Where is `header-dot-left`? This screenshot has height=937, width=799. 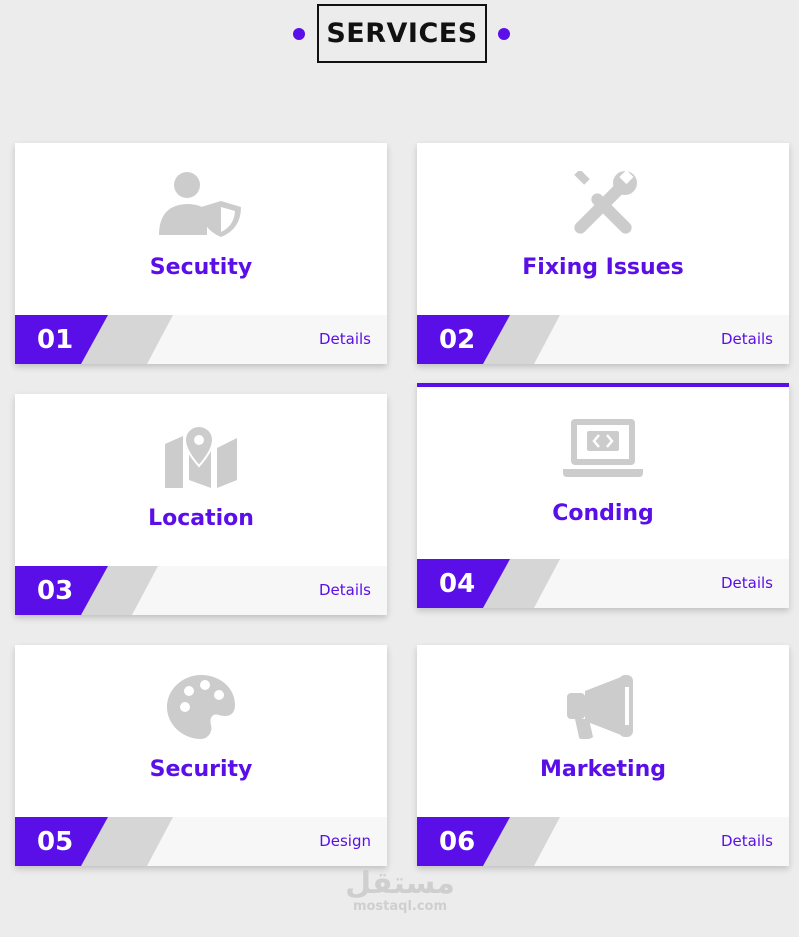
header-dot-left is located at coordinates (299, 34).